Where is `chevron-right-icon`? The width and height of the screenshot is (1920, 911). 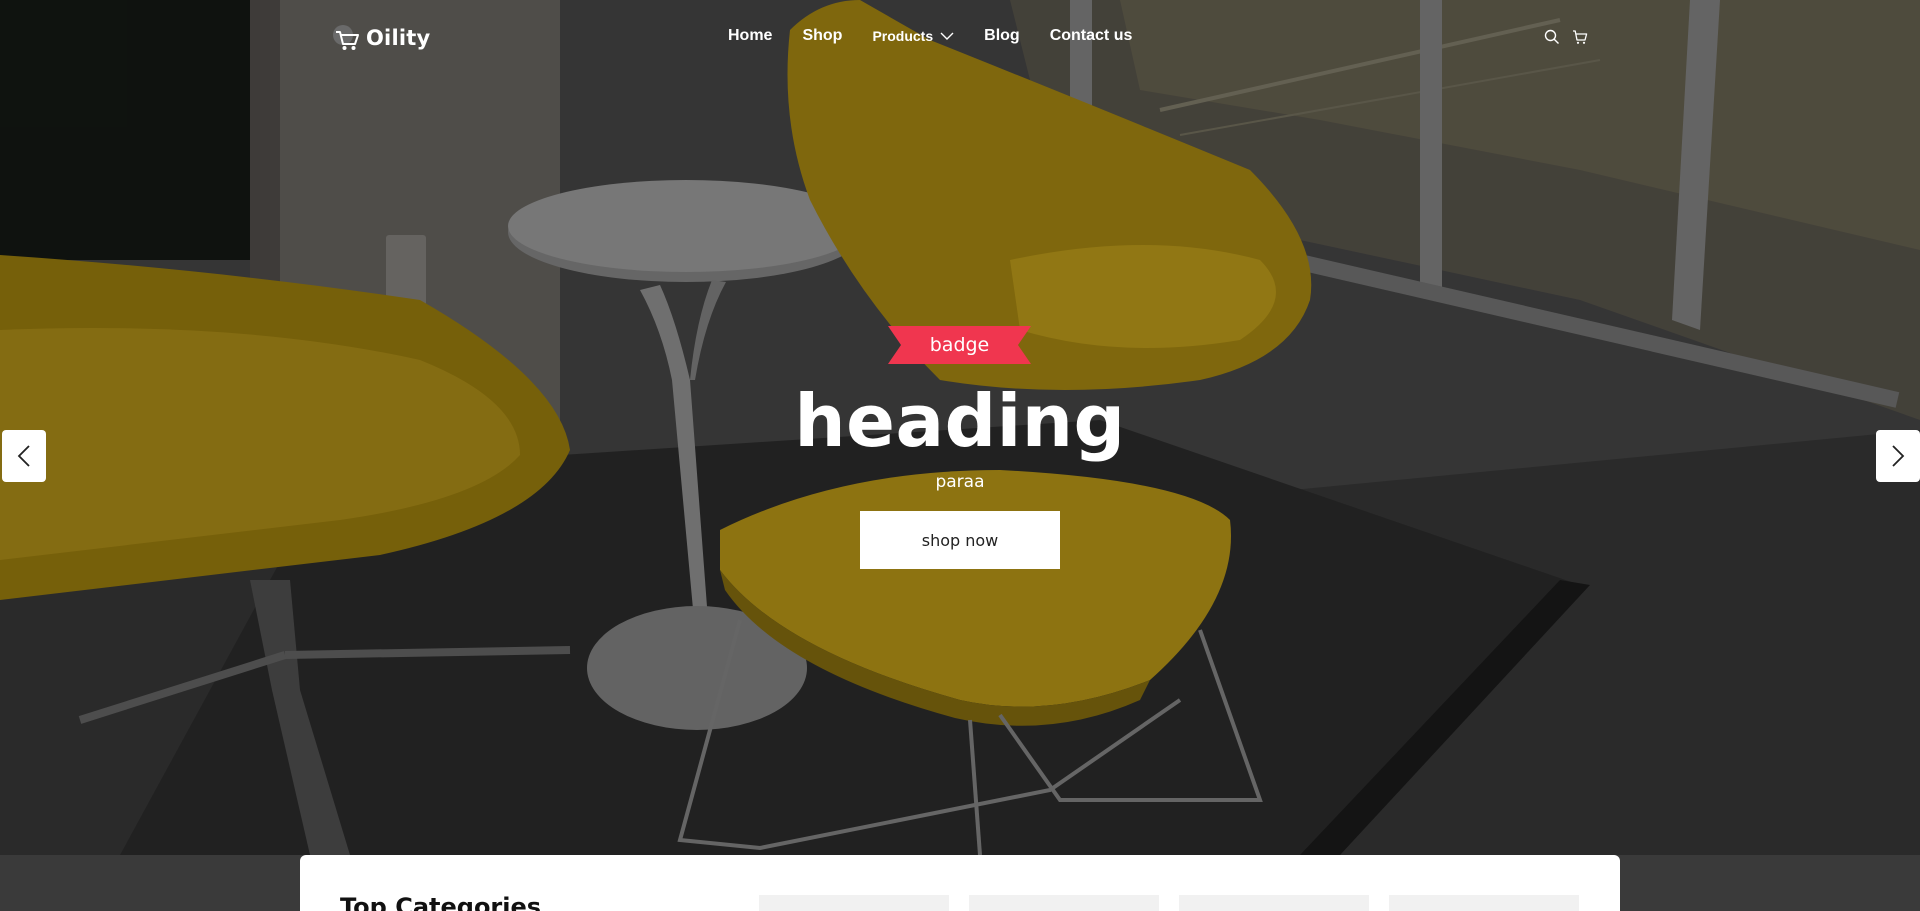
chevron-right-icon is located at coordinates (1898, 456).